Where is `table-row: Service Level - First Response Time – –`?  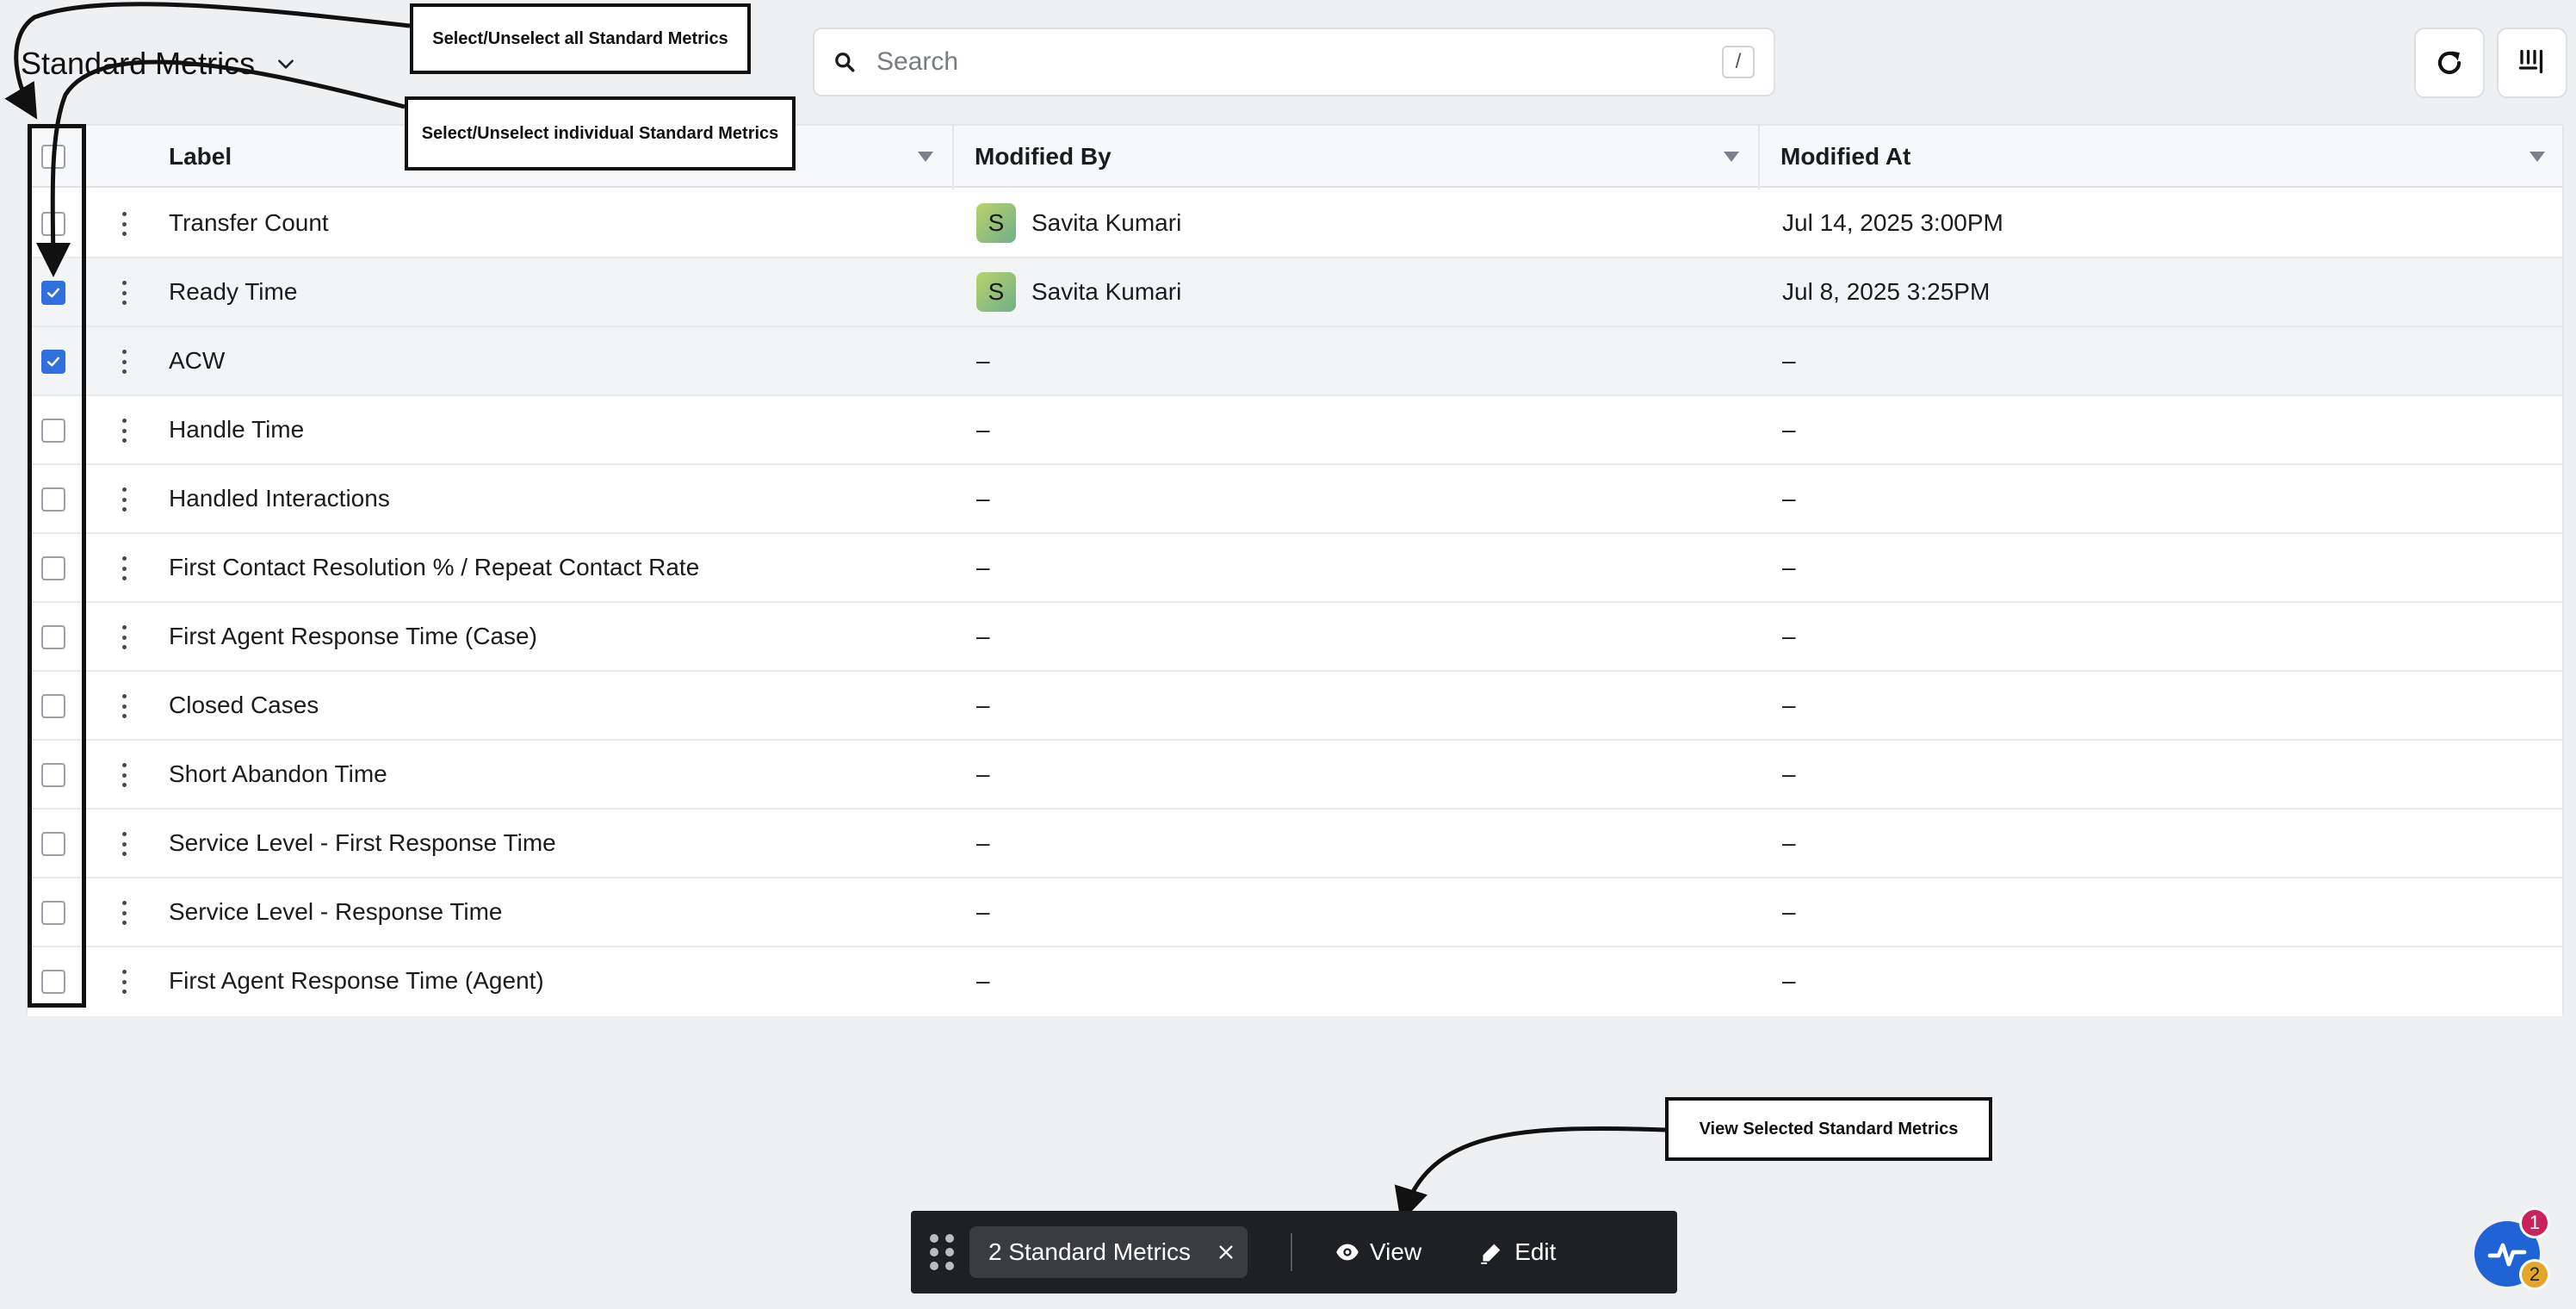 table-row: Service Level - First Response Time – – is located at coordinates (1295, 844).